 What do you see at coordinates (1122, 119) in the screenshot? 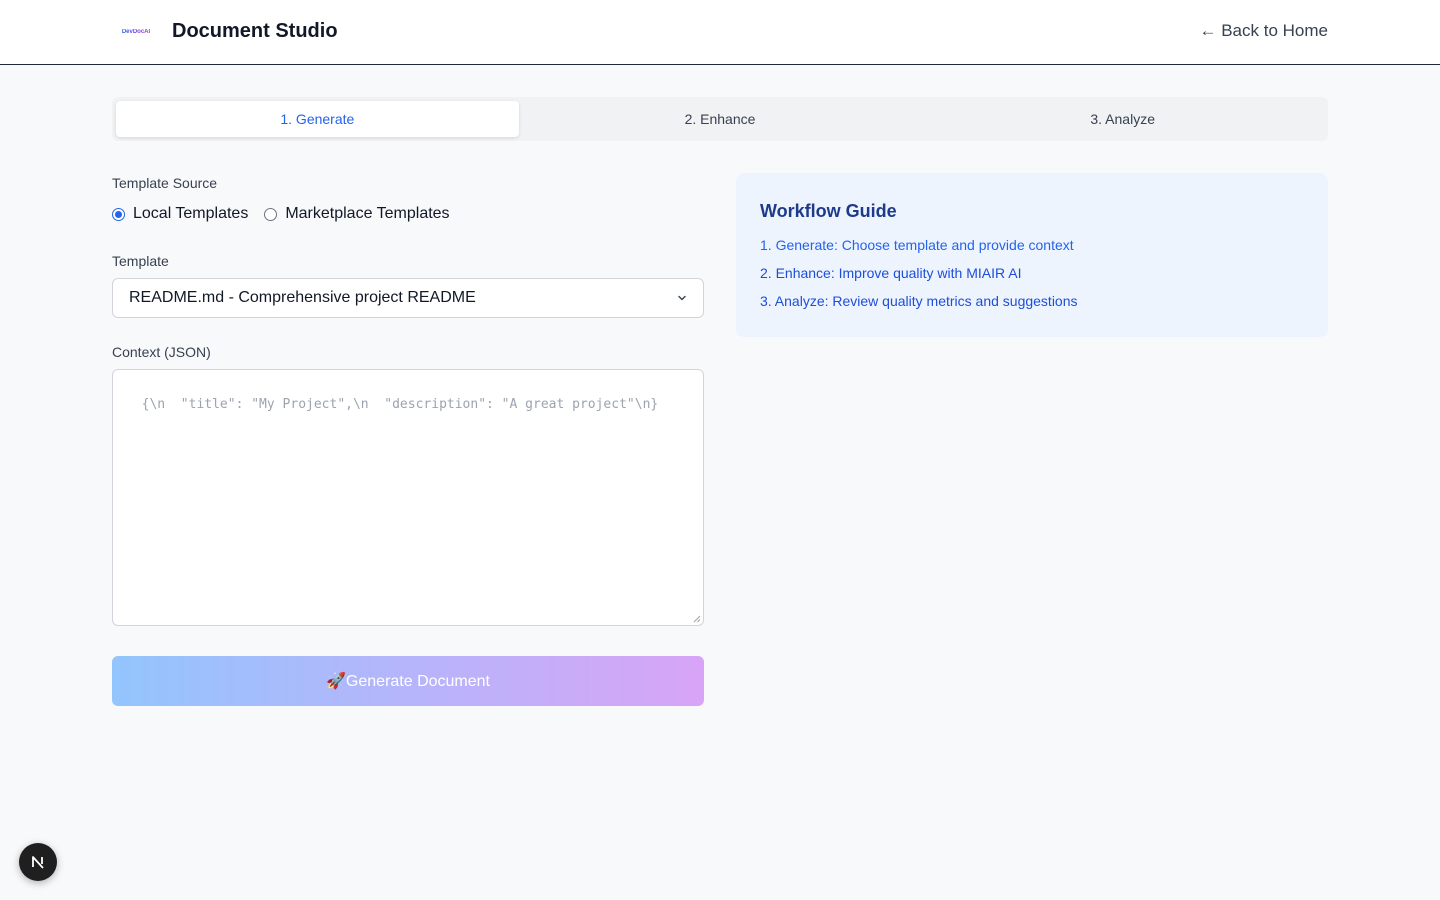
I see `tab-analyze: 3. Analyze` at bounding box center [1122, 119].